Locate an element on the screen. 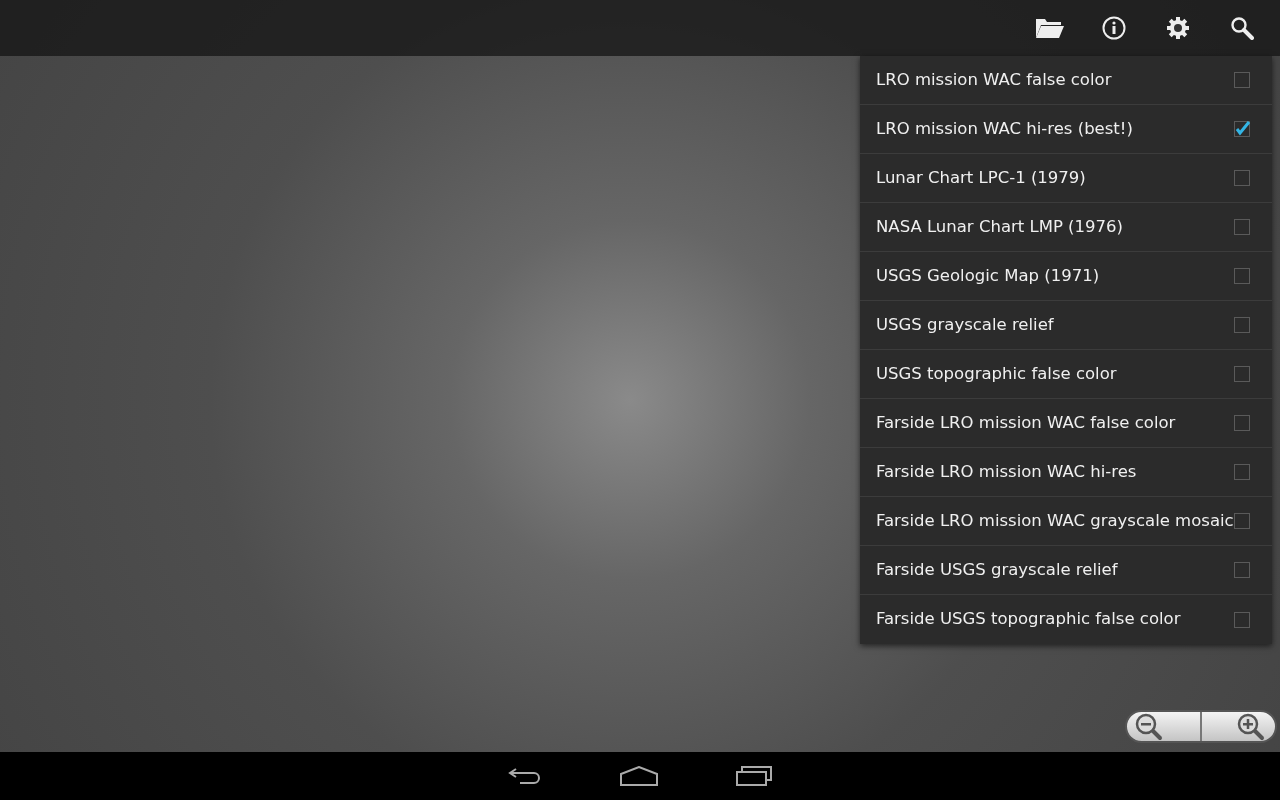 The width and height of the screenshot is (1280, 800). layer-menu-item: Farside LRO mission WAC false color is located at coordinates (1066, 423).